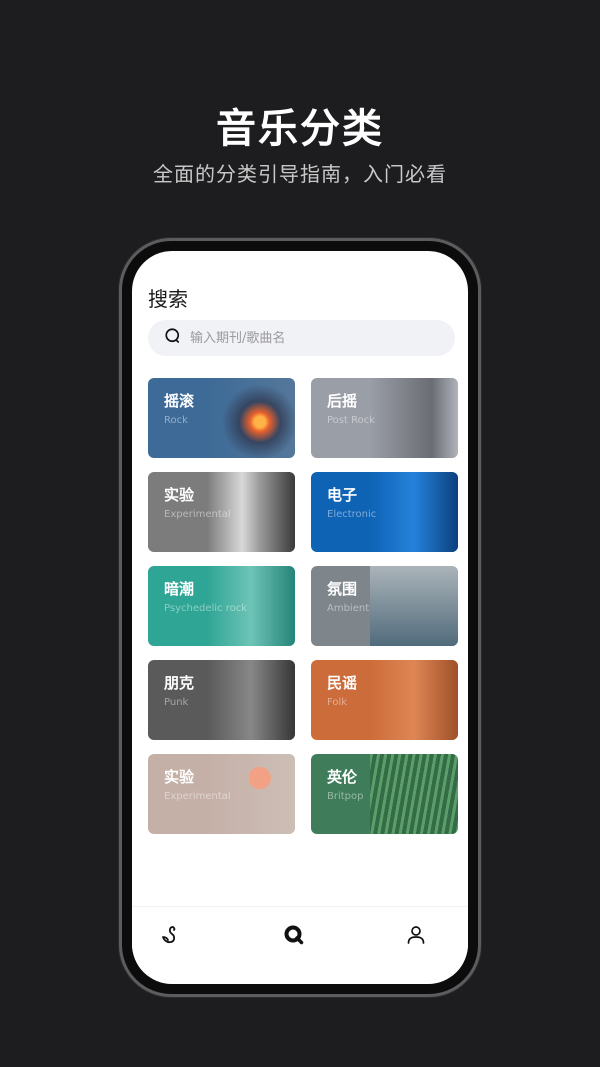 This screenshot has height=1067, width=600. What do you see at coordinates (315, 338) in the screenshot?
I see `search-input` at bounding box center [315, 338].